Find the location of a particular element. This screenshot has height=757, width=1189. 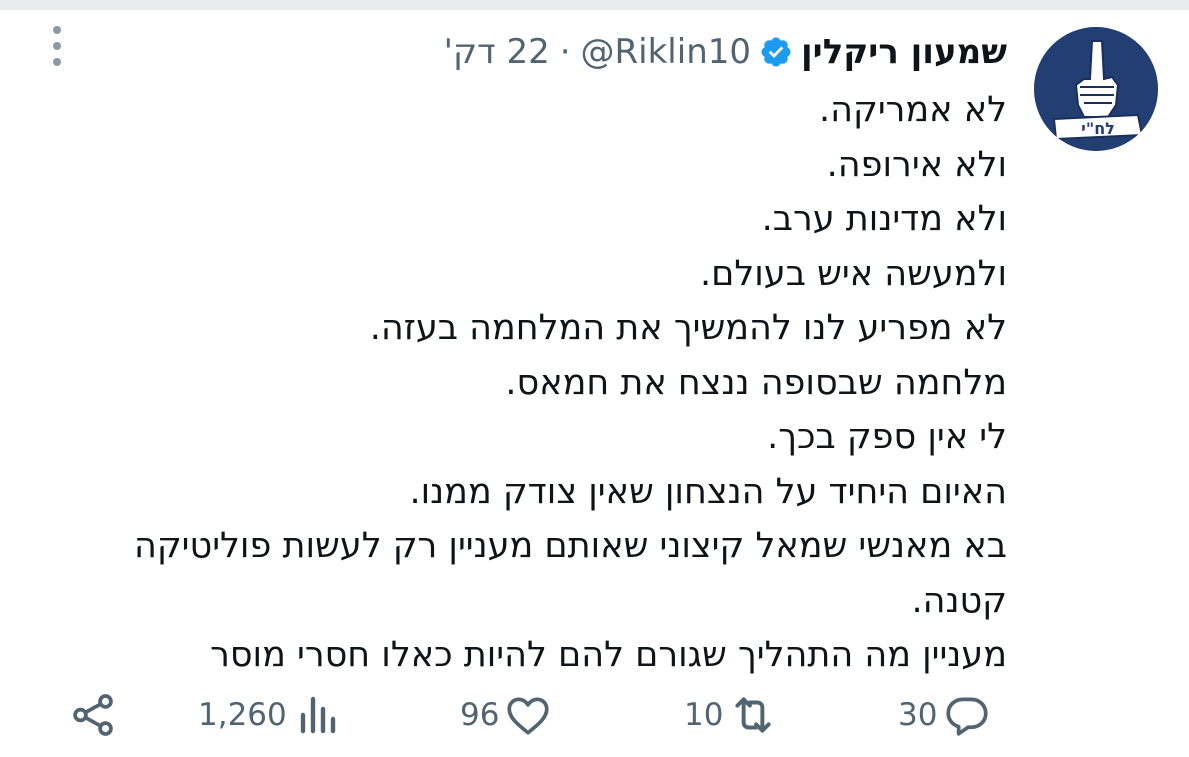

views-count: 1,260 is located at coordinates (242, 714).